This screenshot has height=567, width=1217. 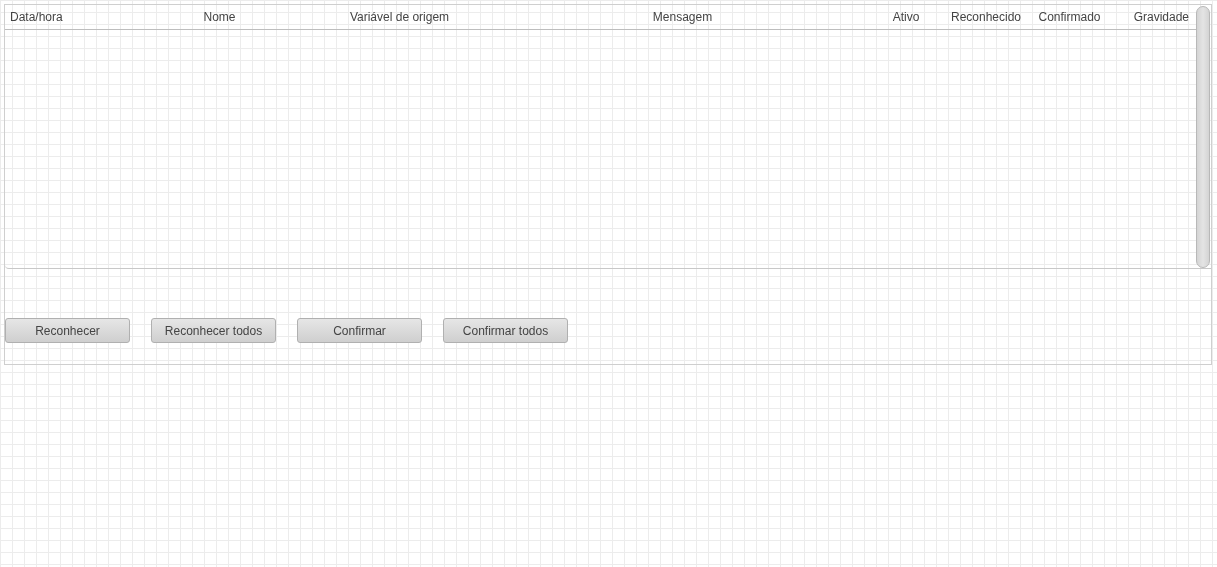 What do you see at coordinates (219, 17) in the screenshot?
I see `column-header: Nome` at bounding box center [219, 17].